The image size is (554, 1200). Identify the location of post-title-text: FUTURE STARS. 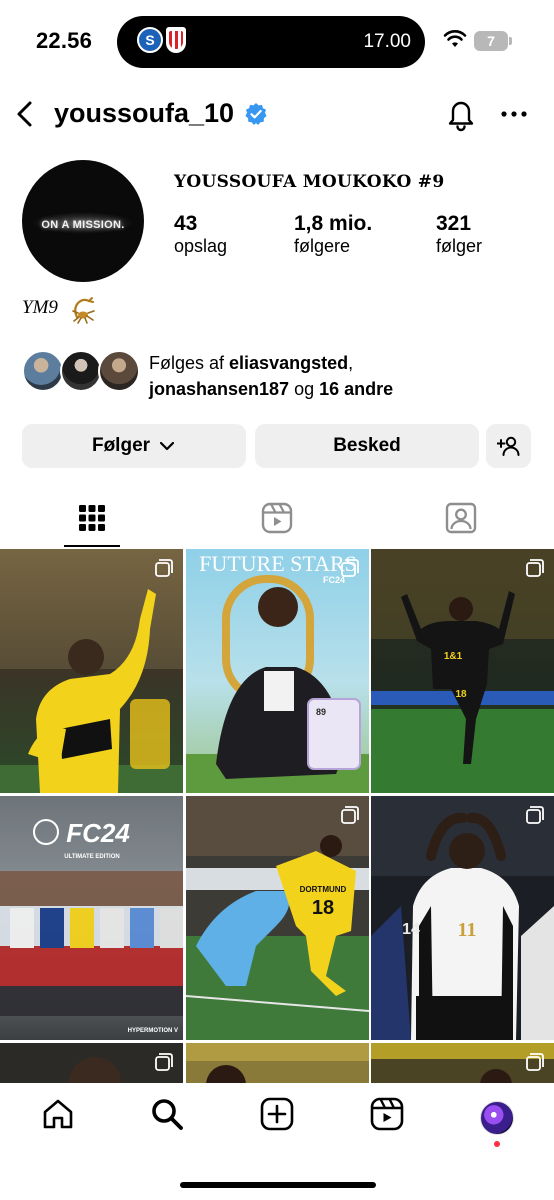
(278, 563).